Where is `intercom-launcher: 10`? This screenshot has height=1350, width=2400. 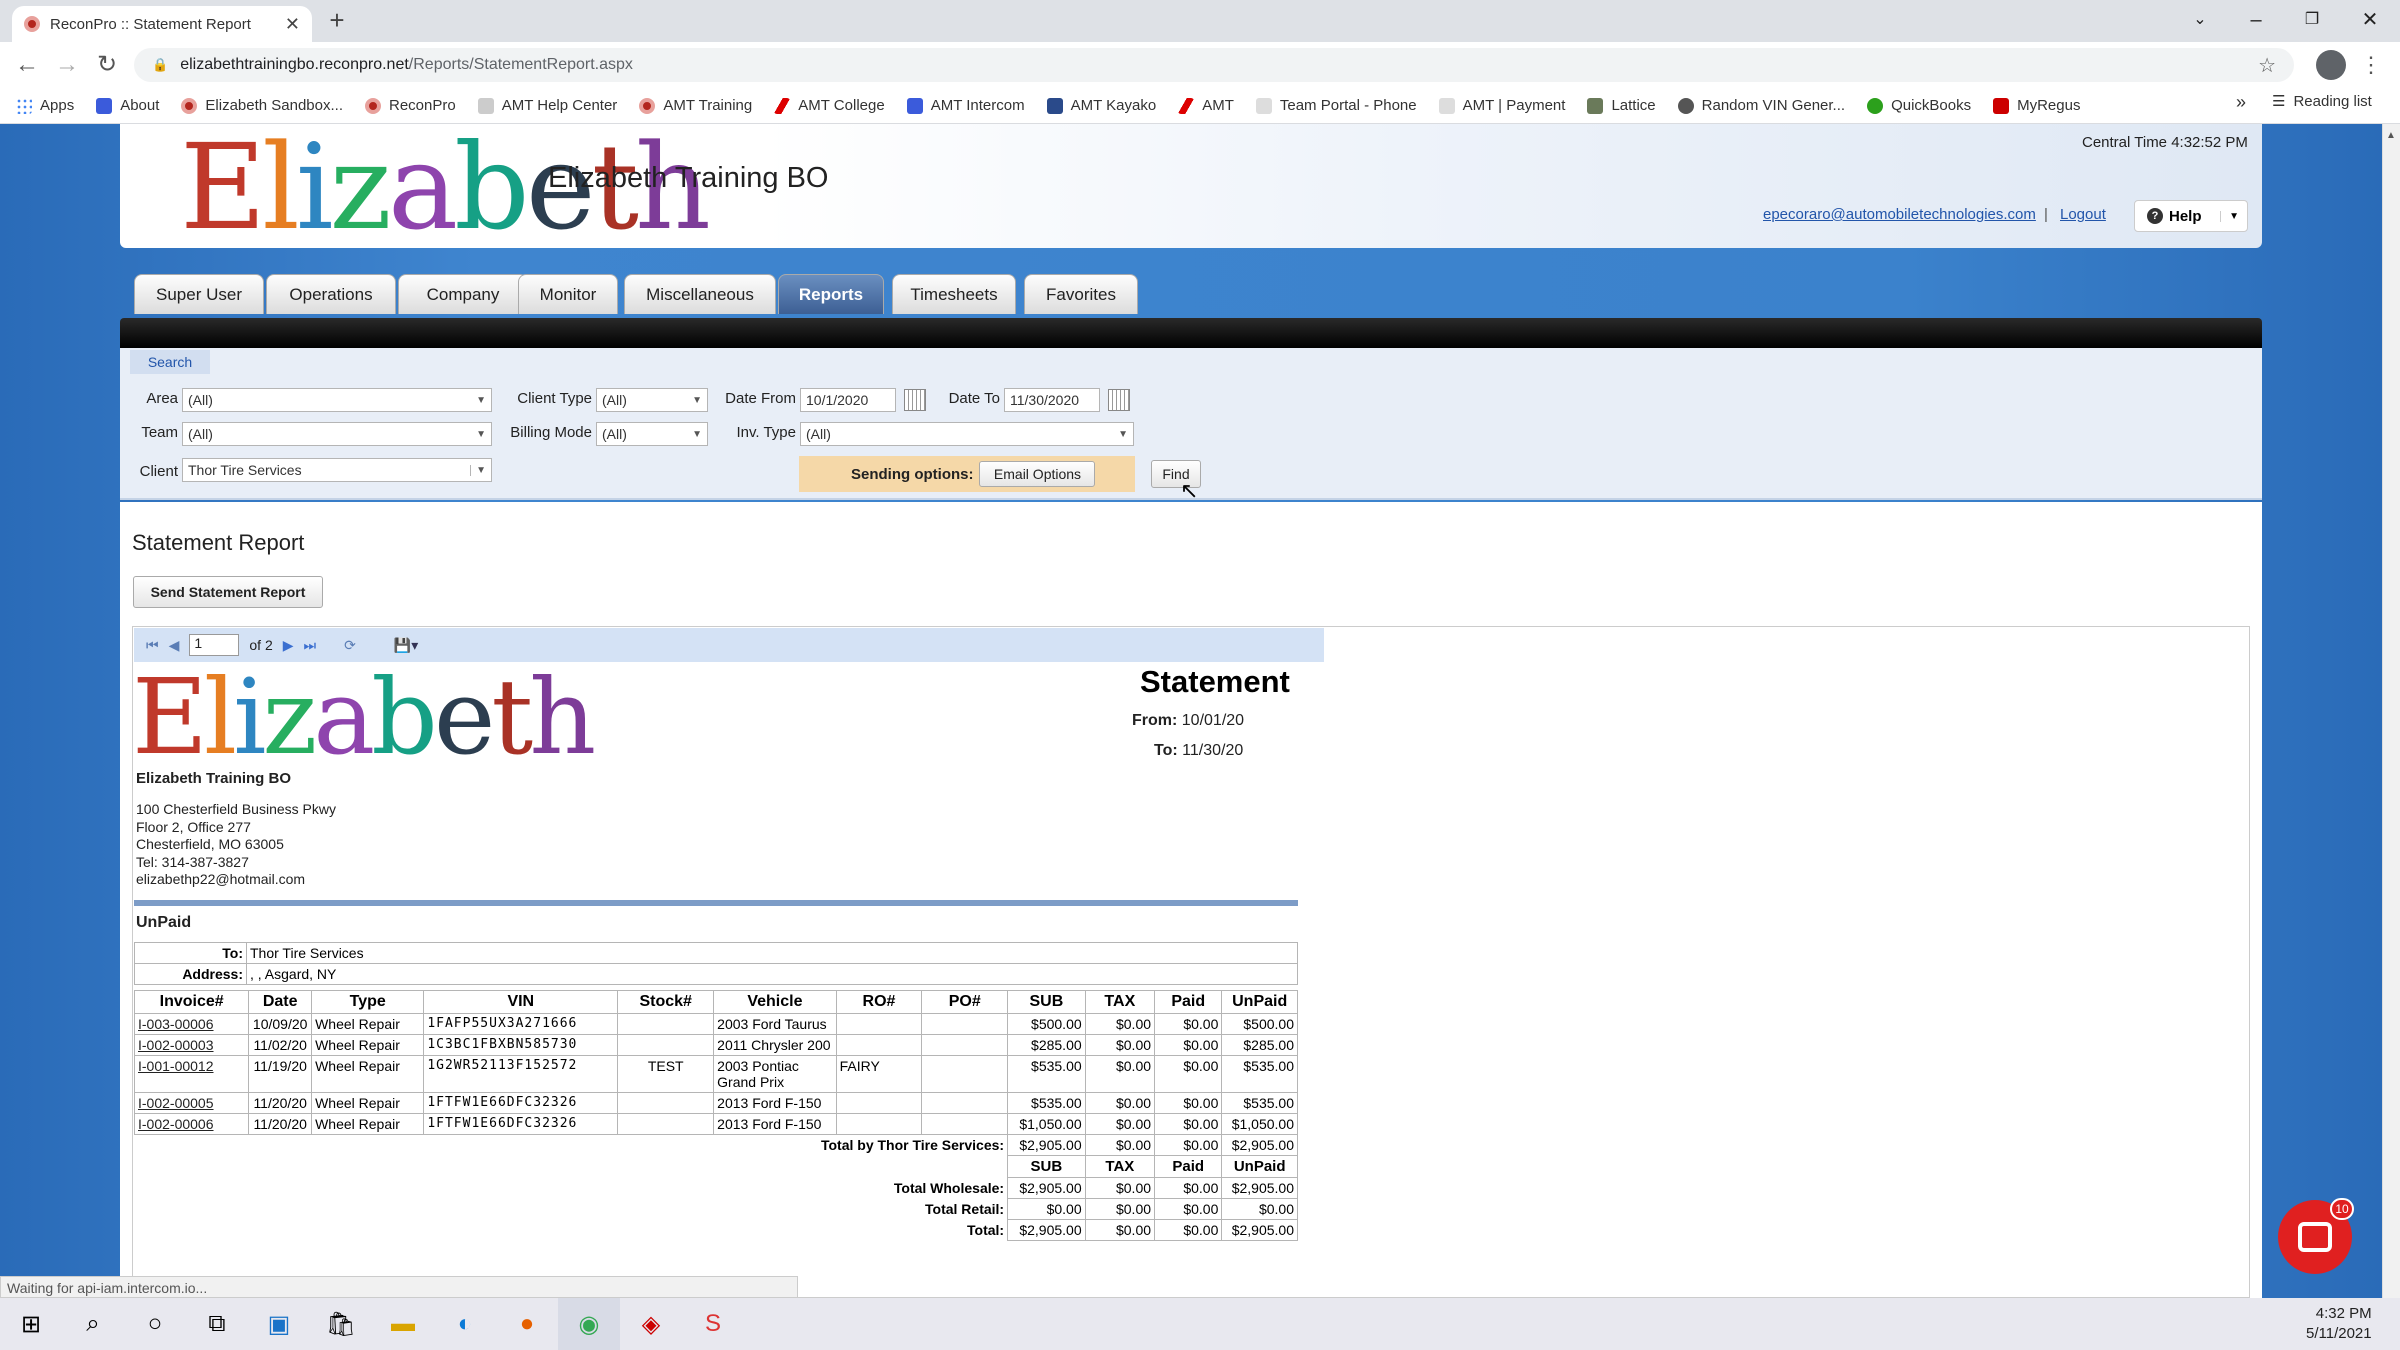 intercom-launcher: 10 is located at coordinates (2316, 1236).